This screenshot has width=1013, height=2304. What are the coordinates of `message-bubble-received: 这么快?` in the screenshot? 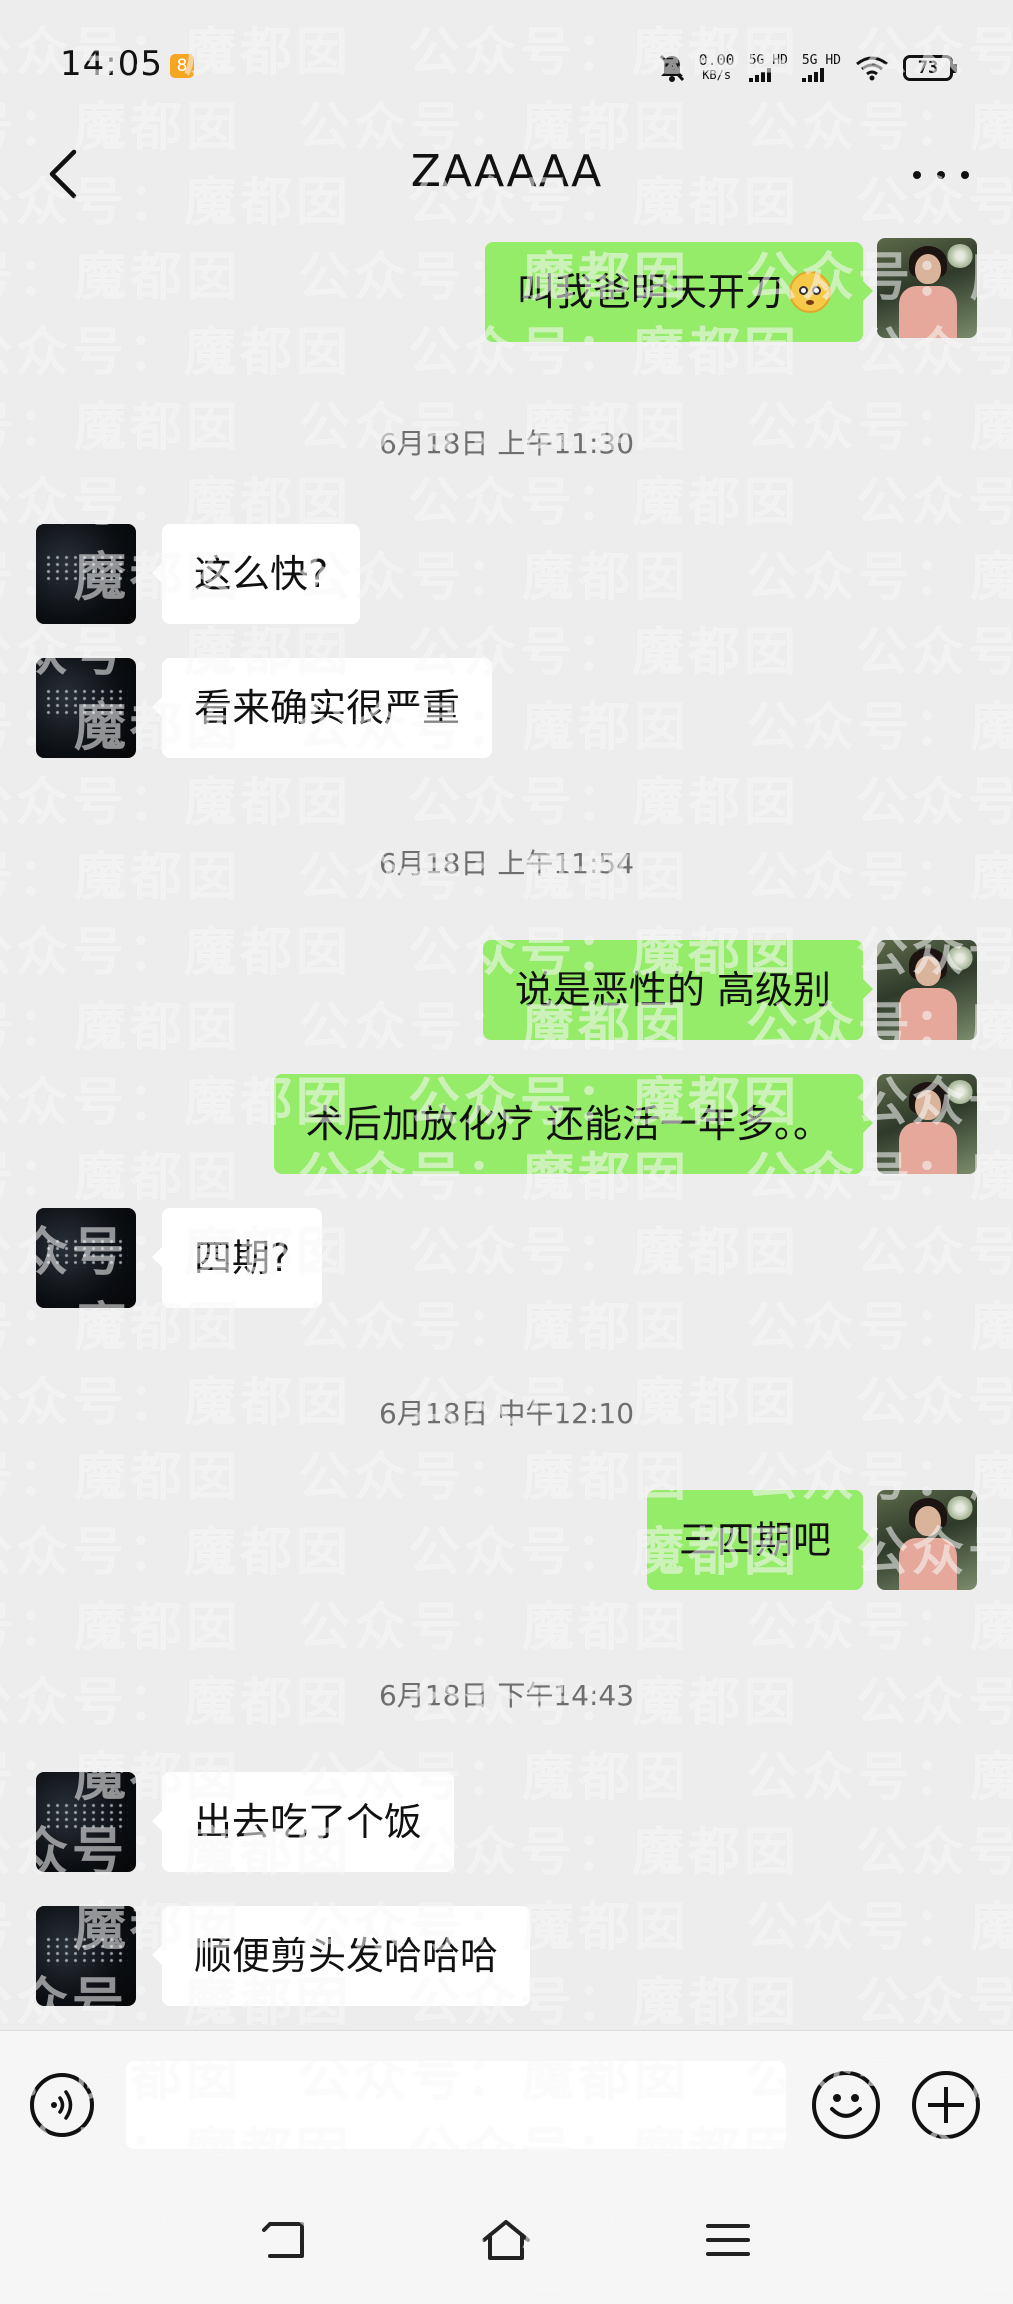 It's located at (256, 574).